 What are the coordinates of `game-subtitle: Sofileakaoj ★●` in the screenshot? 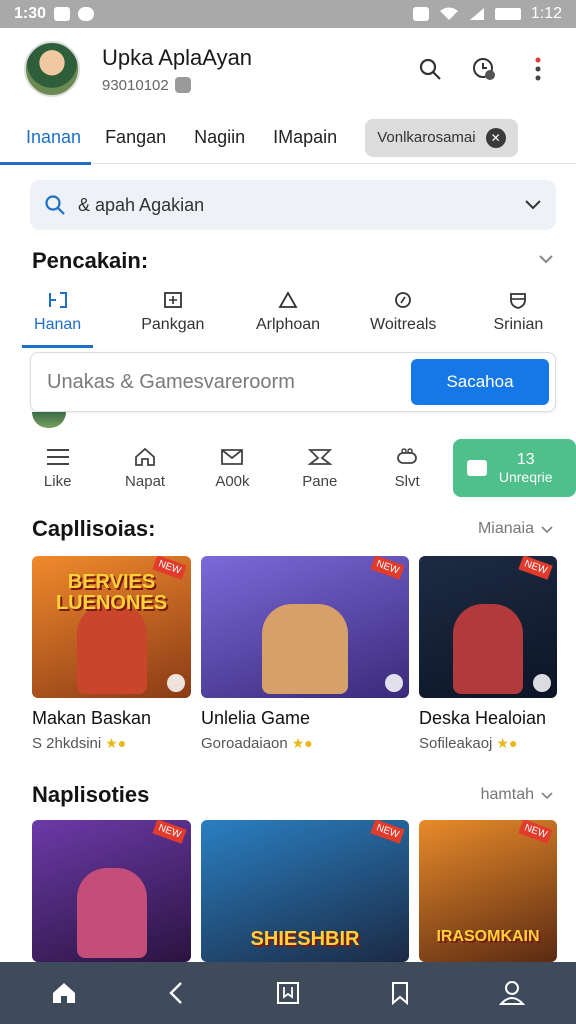 It's located at (488, 743).